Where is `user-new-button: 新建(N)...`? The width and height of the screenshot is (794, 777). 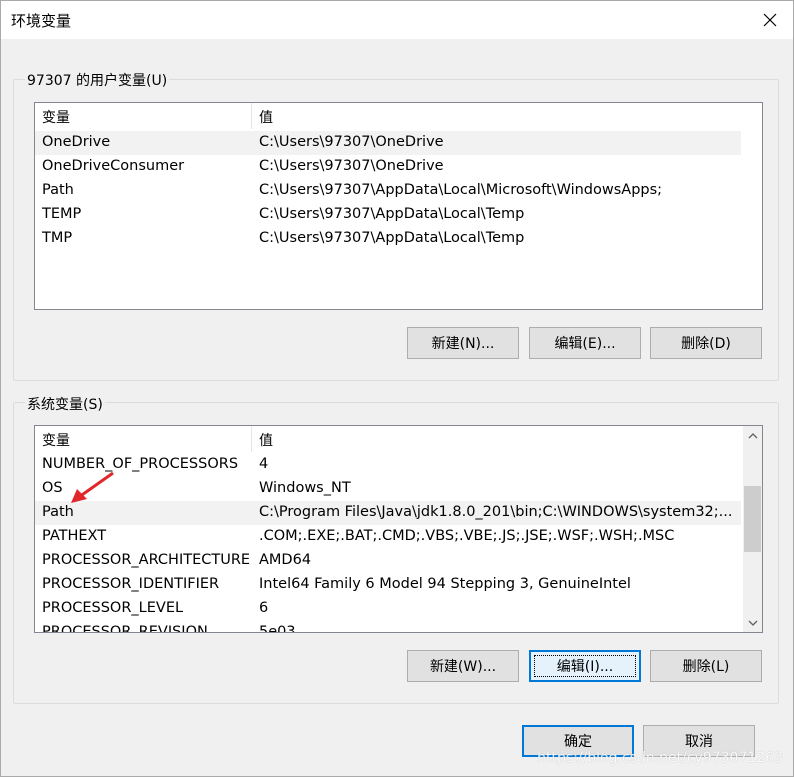
user-new-button: 新建(N)... is located at coordinates (463, 343).